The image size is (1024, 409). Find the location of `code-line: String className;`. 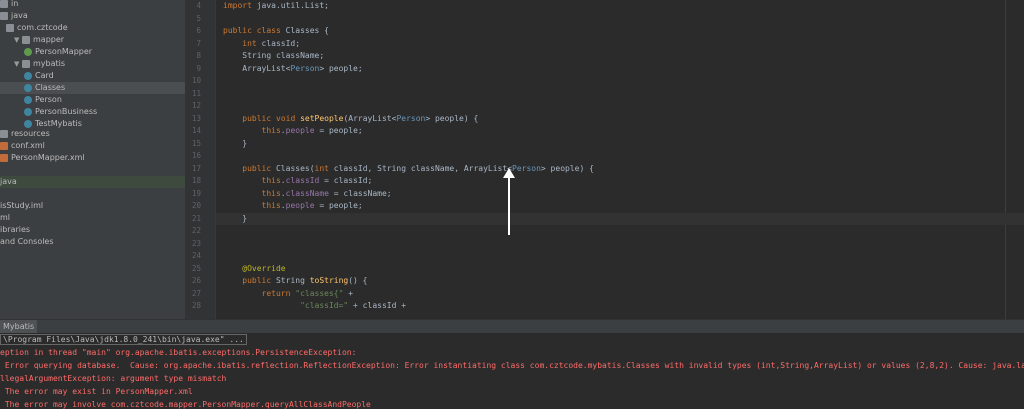

code-line: String className; is located at coordinates (620, 56).